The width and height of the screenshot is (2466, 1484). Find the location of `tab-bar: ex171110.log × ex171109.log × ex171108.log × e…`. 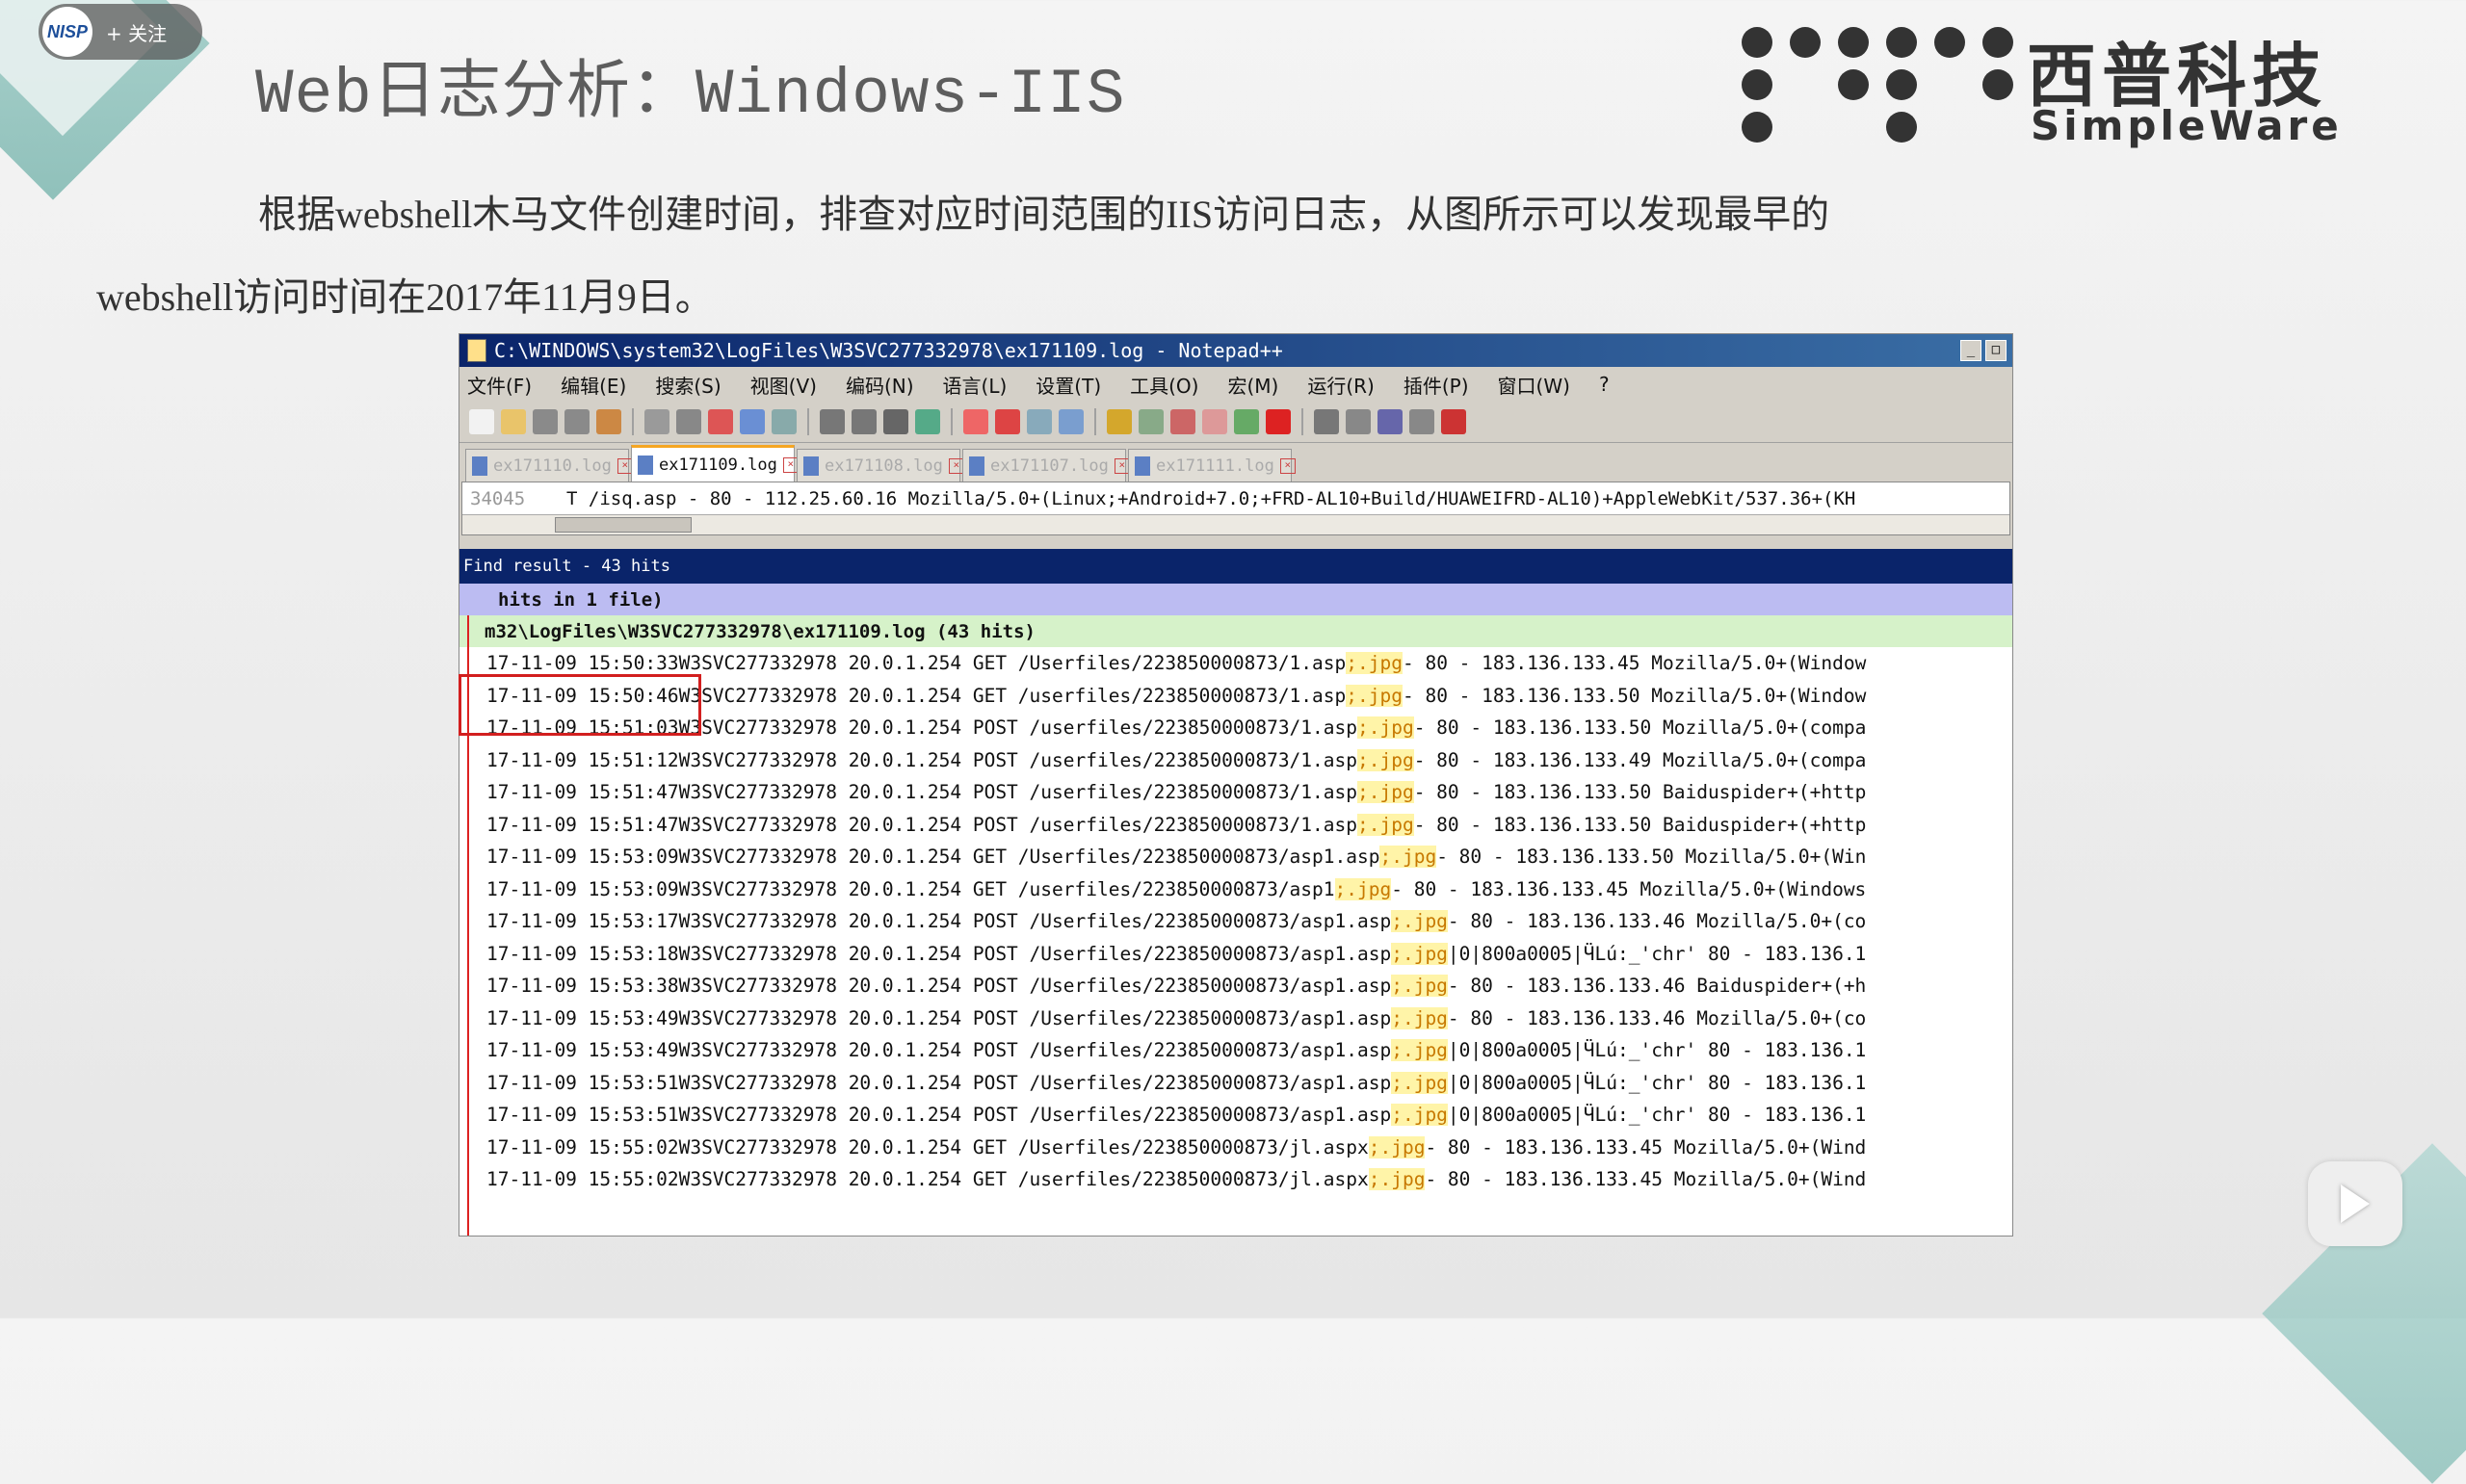

tab-bar: ex171110.log × ex171109.log × ex171108.log × e… is located at coordinates (1235, 463).